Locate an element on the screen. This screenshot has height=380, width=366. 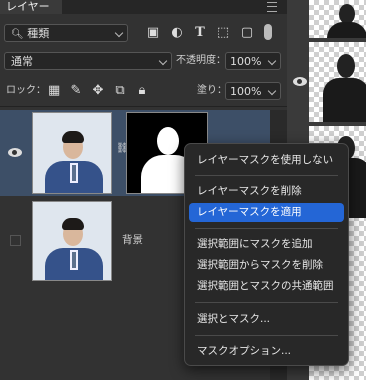
fill-value: 100% is located at coordinates (246, 91).